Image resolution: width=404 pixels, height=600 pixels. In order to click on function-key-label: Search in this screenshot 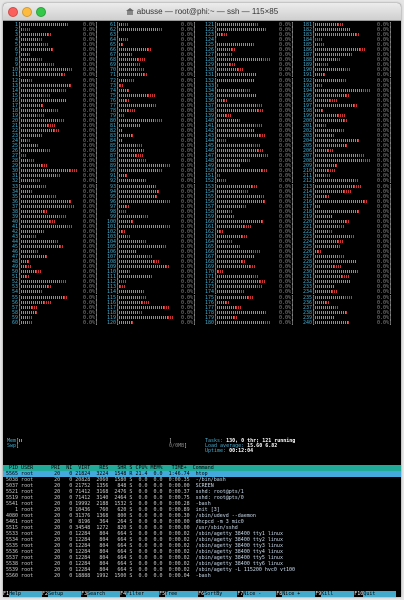, I will do `click(104, 594)`.